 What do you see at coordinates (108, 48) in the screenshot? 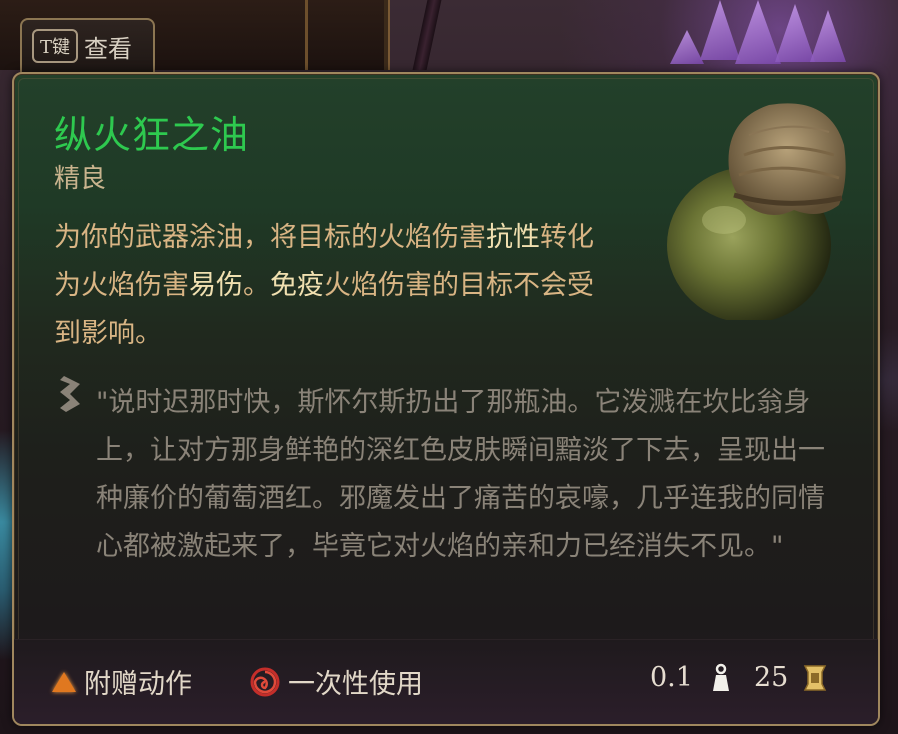
I see `view-button-label: 查看` at bounding box center [108, 48].